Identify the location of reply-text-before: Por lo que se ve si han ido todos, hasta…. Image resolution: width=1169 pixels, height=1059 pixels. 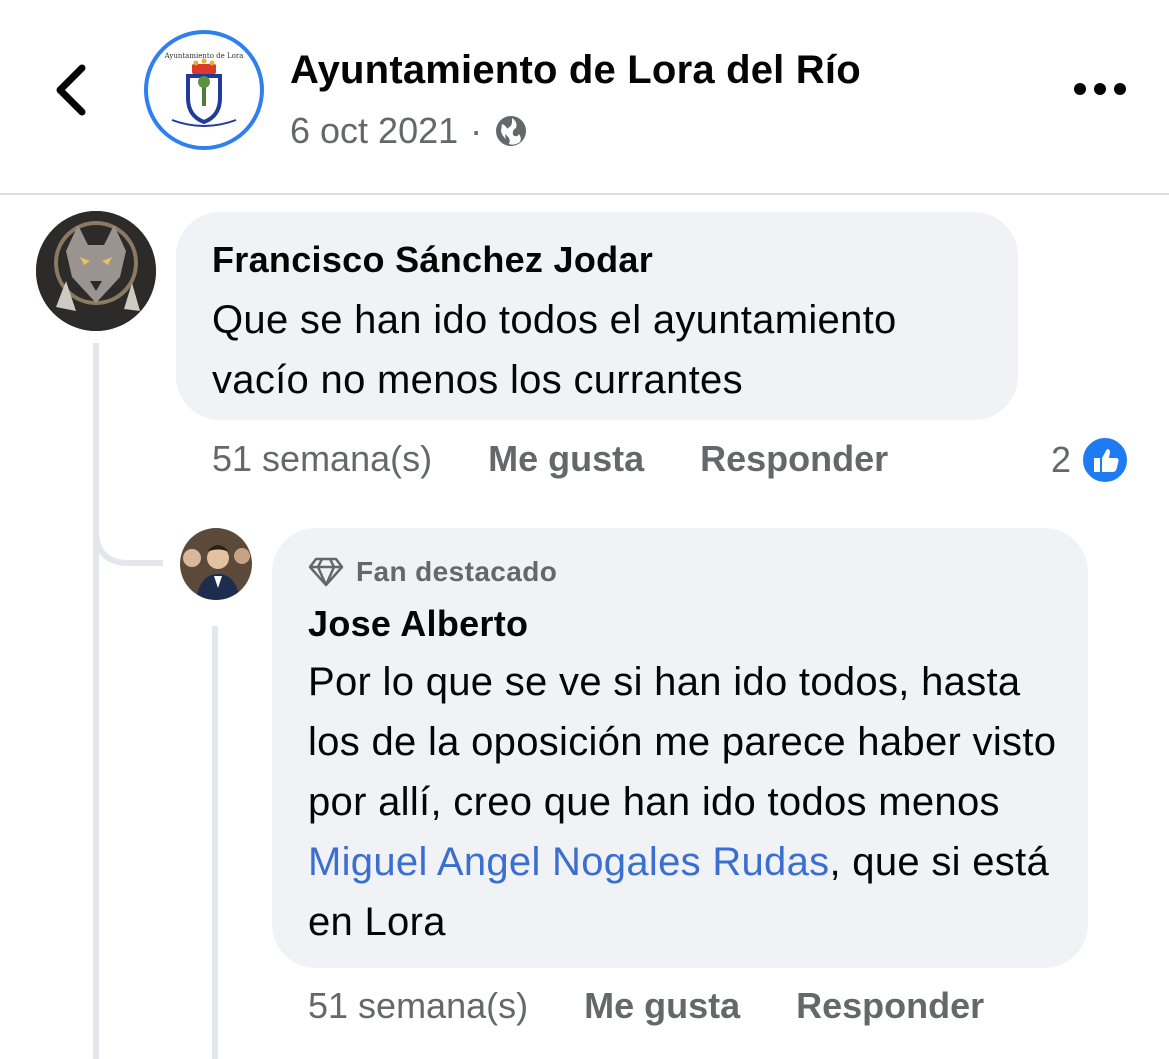
(682, 742).